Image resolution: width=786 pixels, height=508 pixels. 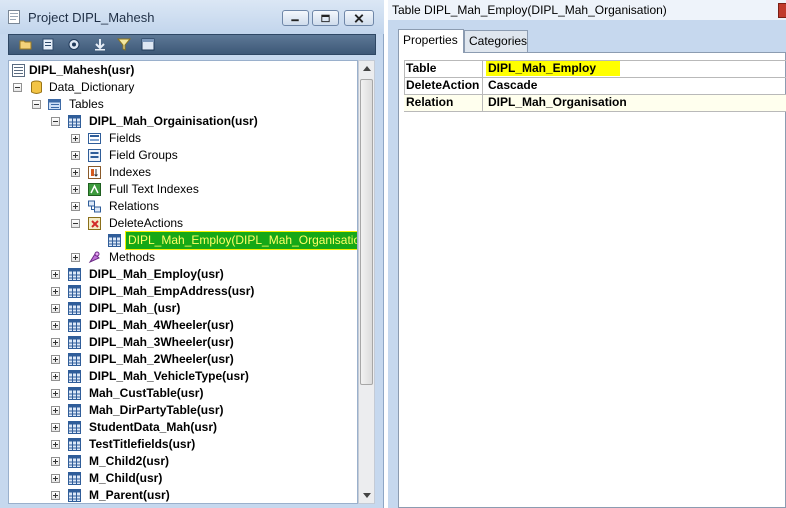 What do you see at coordinates (496, 41) in the screenshot?
I see `tab-categories: Categories` at bounding box center [496, 41].